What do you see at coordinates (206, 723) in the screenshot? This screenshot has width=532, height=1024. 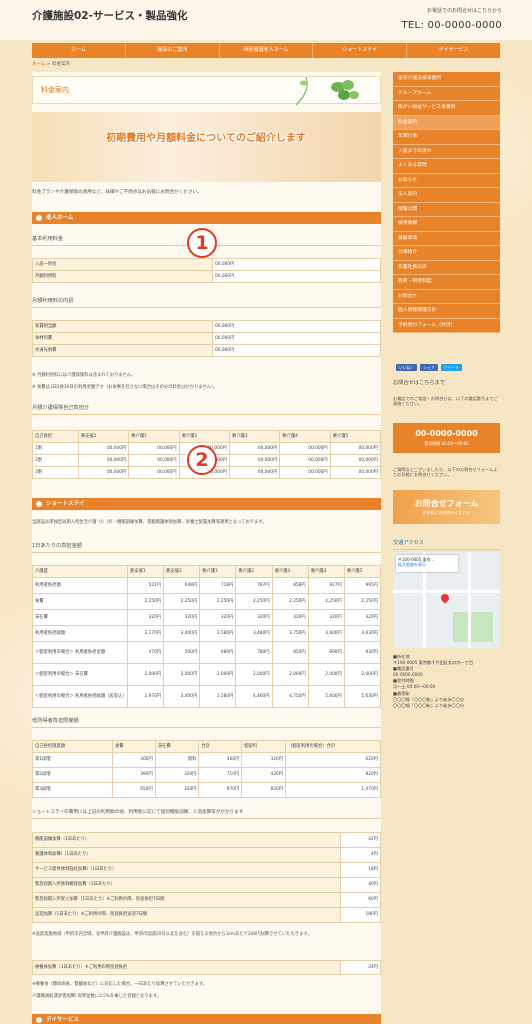 I see `low-income-heading: 低所得者負担限度額` at bounding box center [206, 723].